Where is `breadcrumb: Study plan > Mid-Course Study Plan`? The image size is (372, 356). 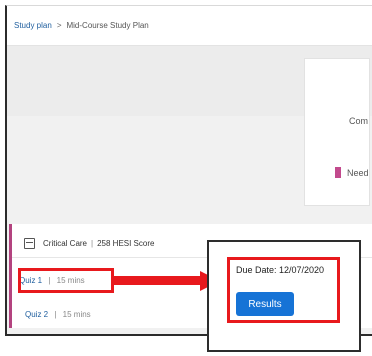 breadcrumb: Study plan > Mid-Course Study Plan is located at coordinates (189, 26).